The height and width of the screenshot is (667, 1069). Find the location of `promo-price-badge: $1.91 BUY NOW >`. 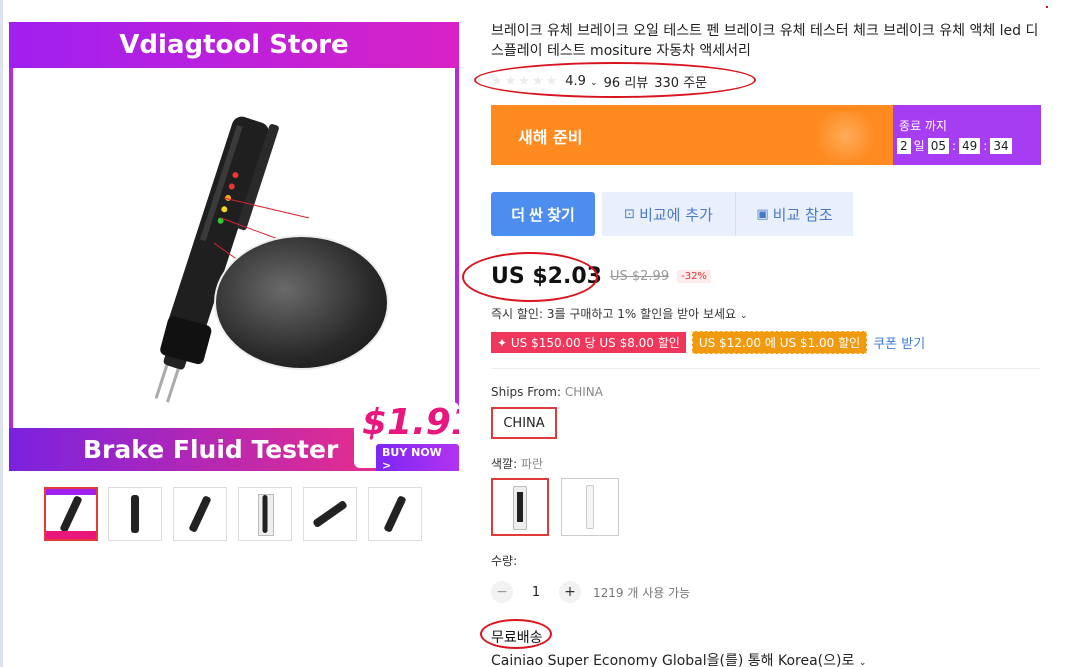

promo-price-badge: $1.91 BUY NOW > is located at coordinates (406, 436).